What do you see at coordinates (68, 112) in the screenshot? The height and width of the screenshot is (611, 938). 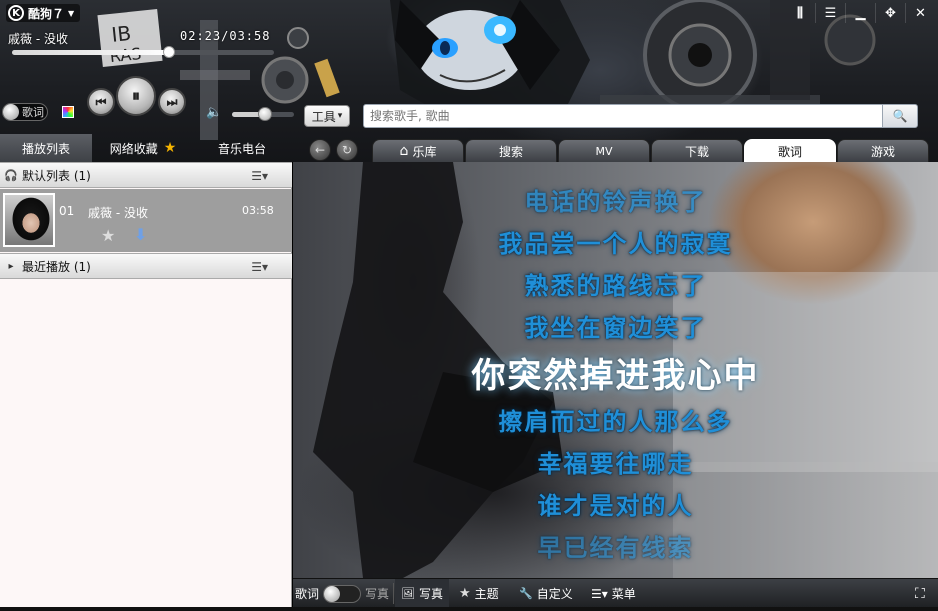 I see `skin-palette-icon` at bounding box center [68, 112].